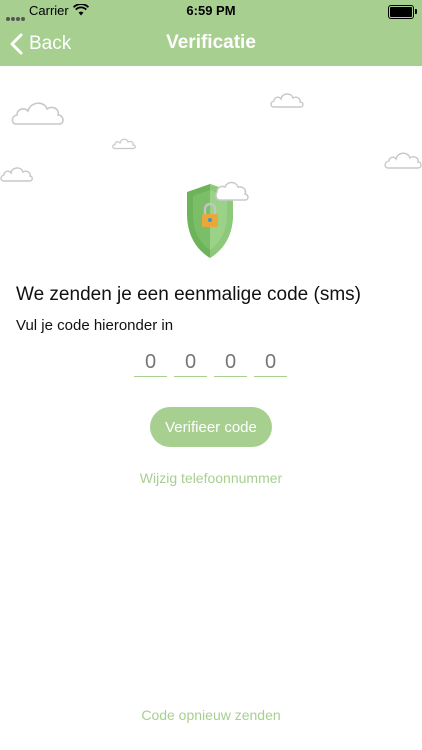  I want to click on battery-icon, so click(402, 12).